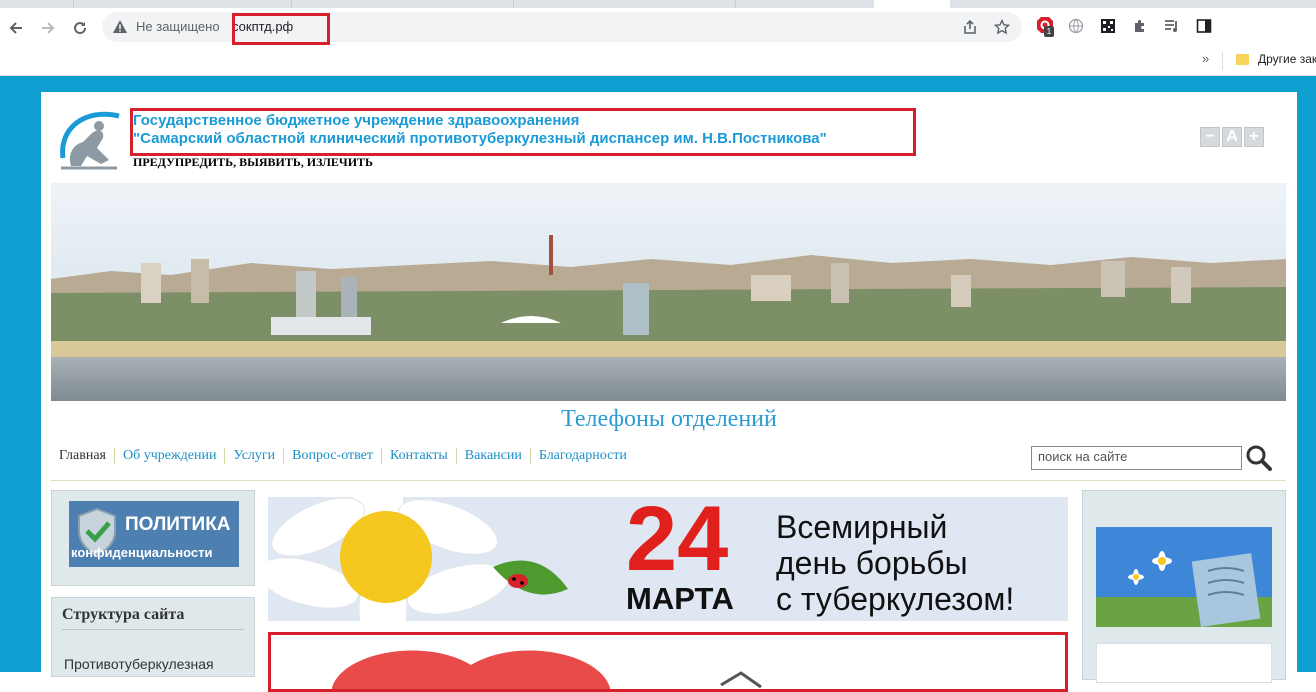 The height and width of the screenshot is (692, 1316). Describe the element at coordinates (1259, 458) in the screenshot. I see `search-icon` at that location.